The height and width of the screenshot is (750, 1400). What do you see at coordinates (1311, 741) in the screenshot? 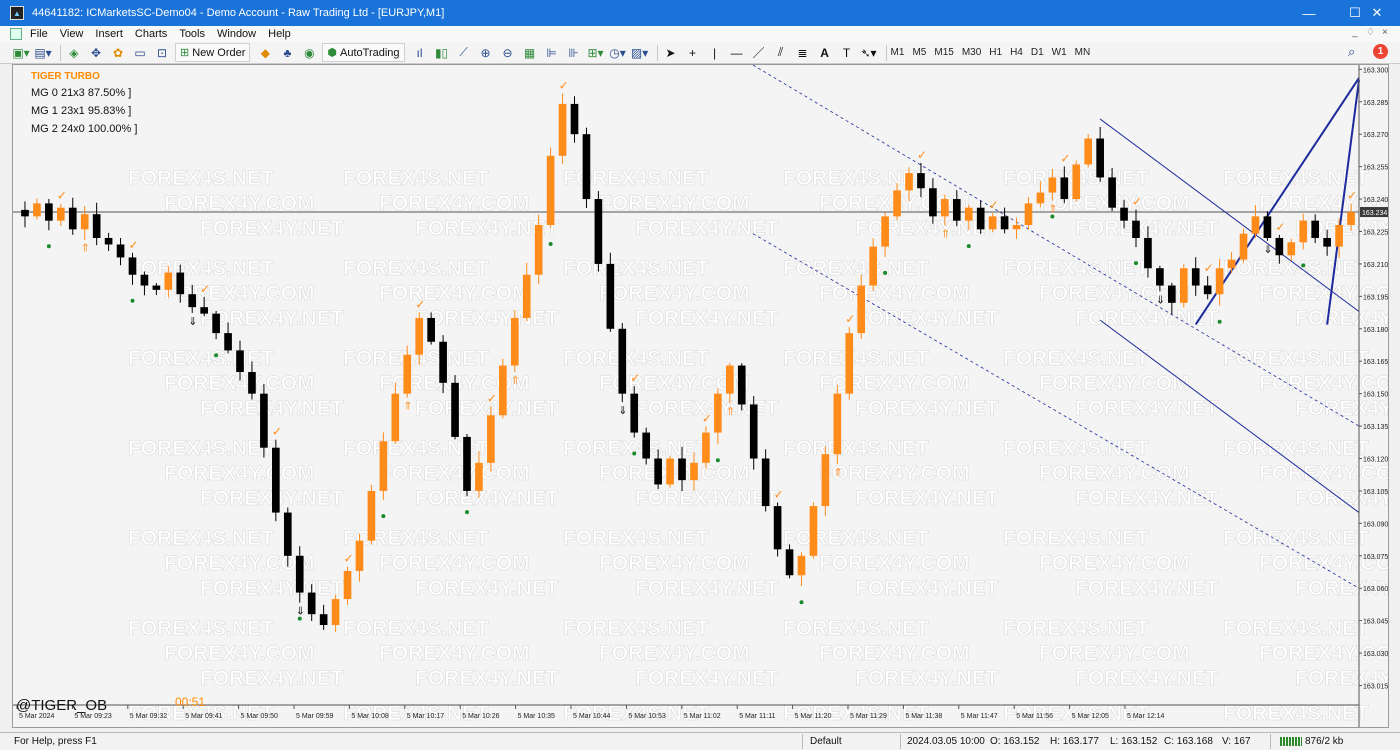
I see `status-traffic: 876/2 kb` at bounding box center [1311, 741].